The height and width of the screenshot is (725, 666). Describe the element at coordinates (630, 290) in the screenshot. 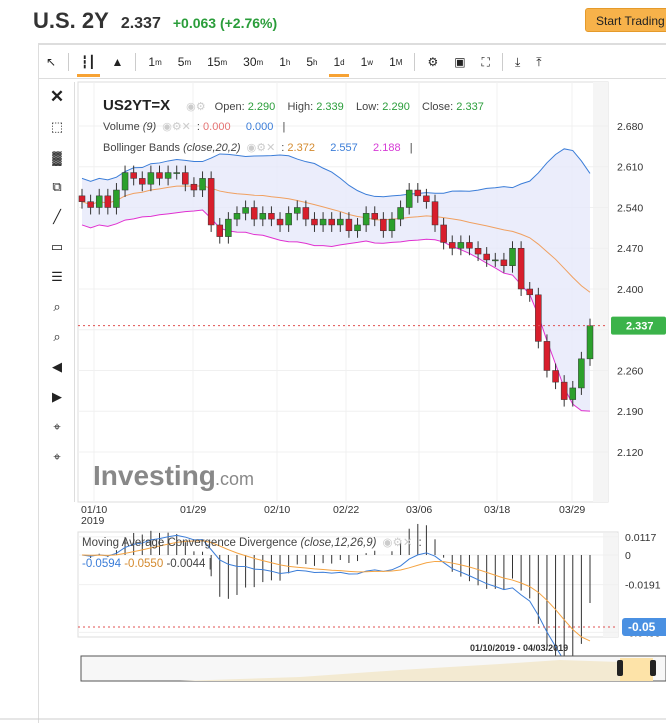

I see `y-tick-label: 2.400` at that location.